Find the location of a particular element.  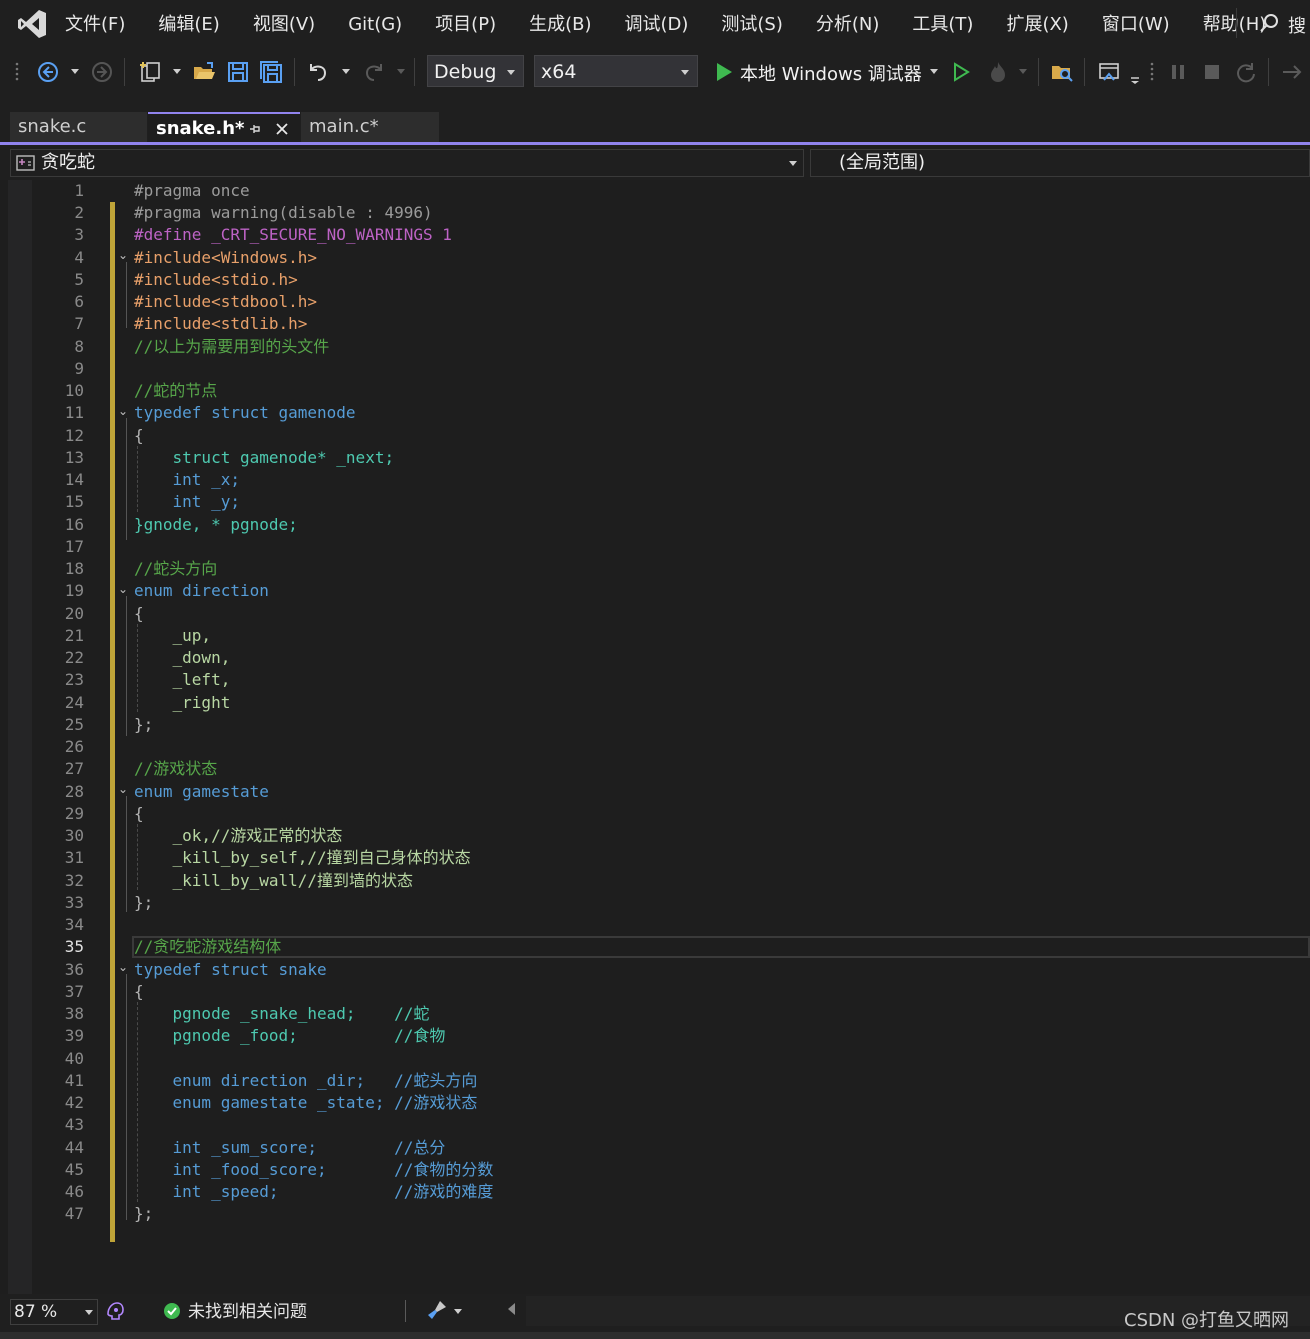

menu-git: Git(G) is located at coordinates (374, 25).